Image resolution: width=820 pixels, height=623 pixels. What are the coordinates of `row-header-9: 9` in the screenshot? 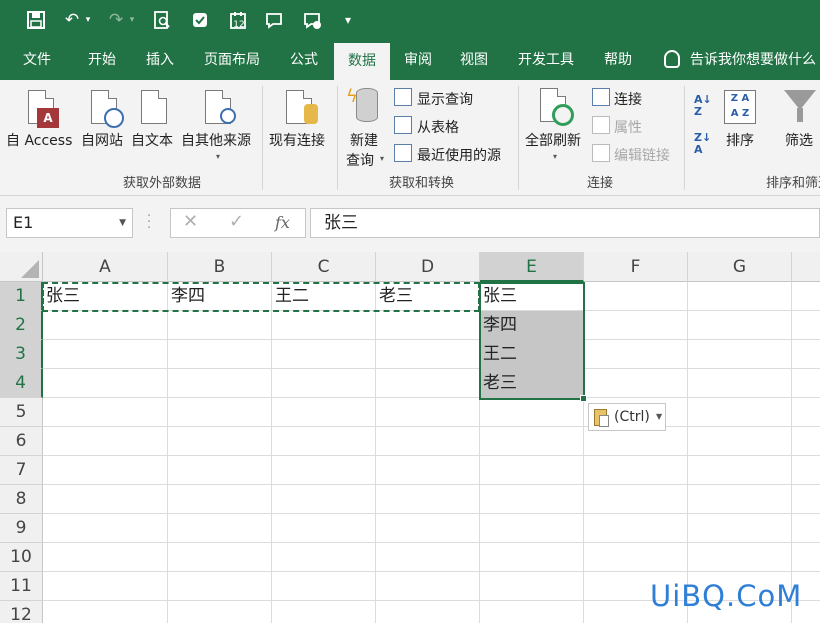 It's located at (21, 528).